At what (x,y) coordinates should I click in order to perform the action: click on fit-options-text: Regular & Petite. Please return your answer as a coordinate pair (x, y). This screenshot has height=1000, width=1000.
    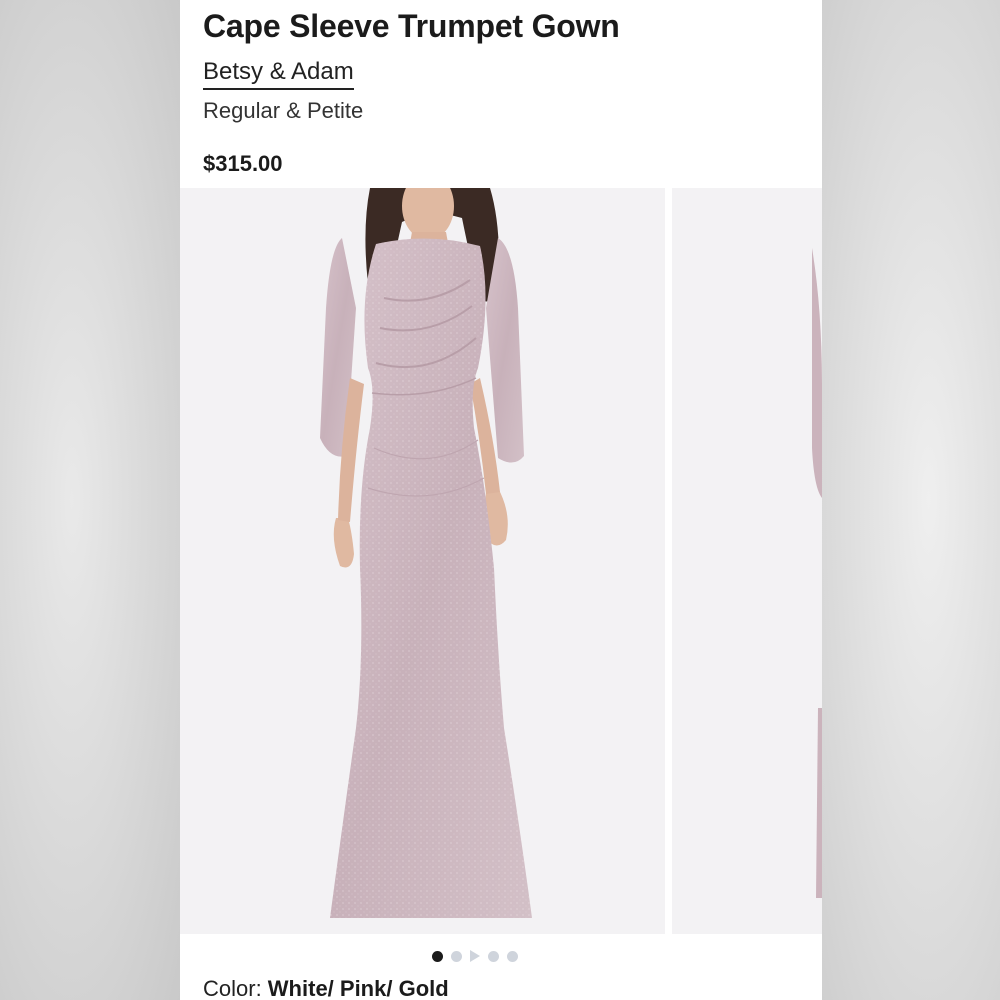
    Looking at the image, I should click on (283, 110).